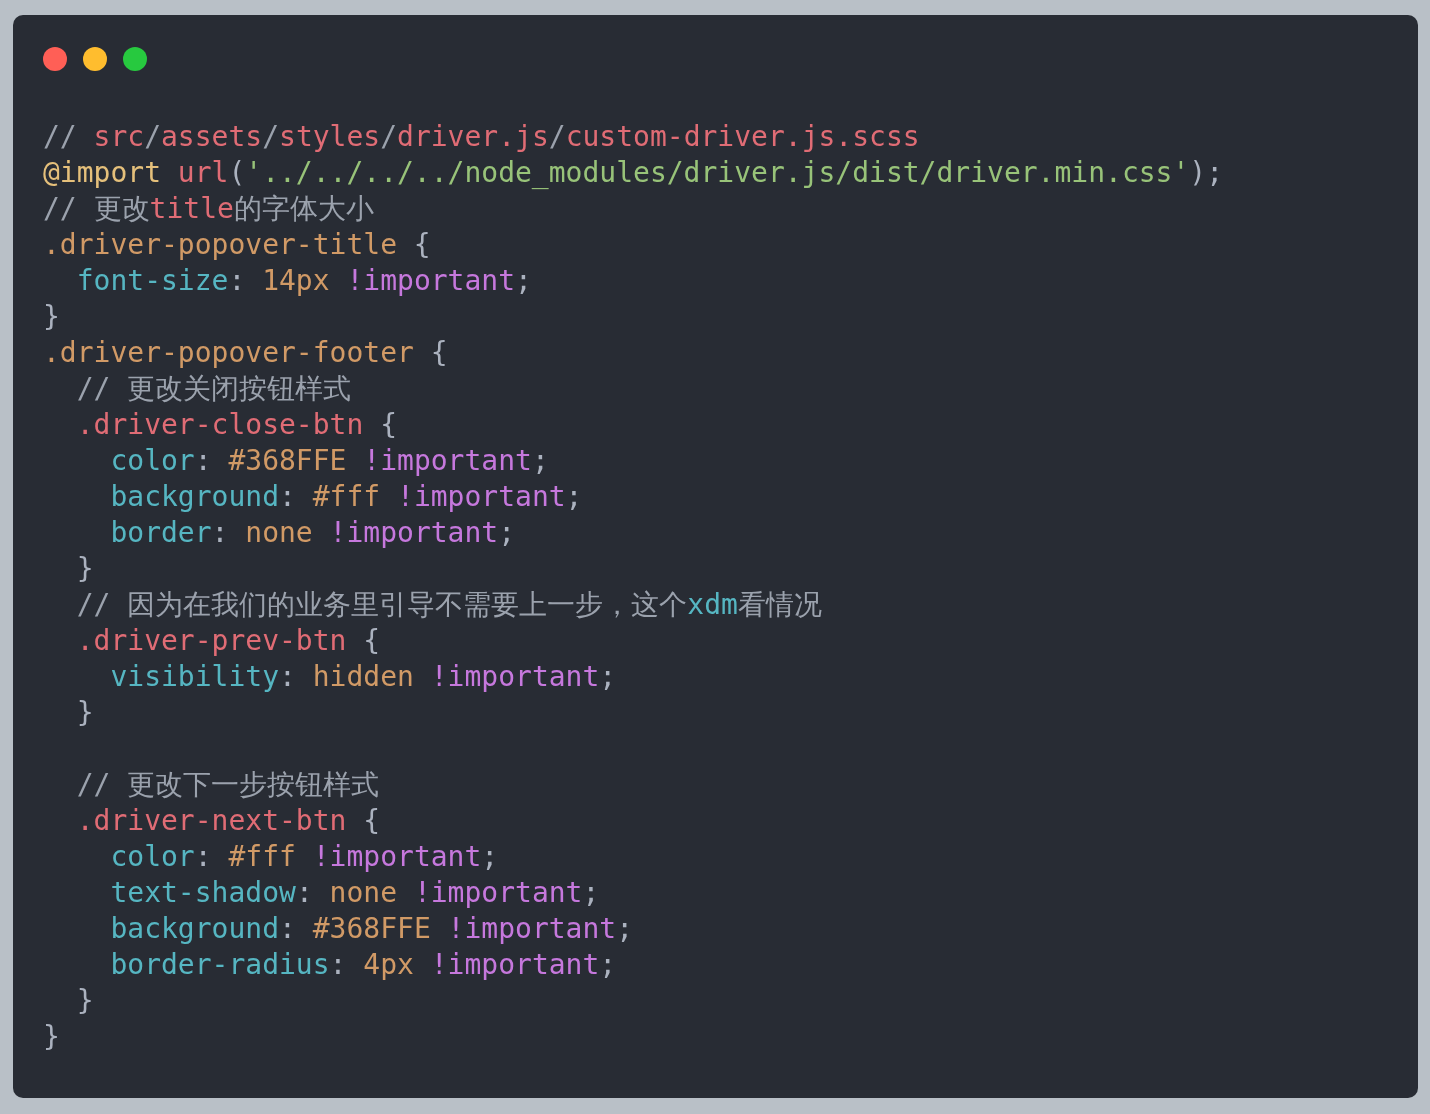 Image resolution: width=1430 pixels, height=1114 pixels. Describe the element at coordinates (634, 173) in the screenshot. I see `code-line: @import url('../../../../node_modules/driver.js/dist/driver.min.css');` at that location.